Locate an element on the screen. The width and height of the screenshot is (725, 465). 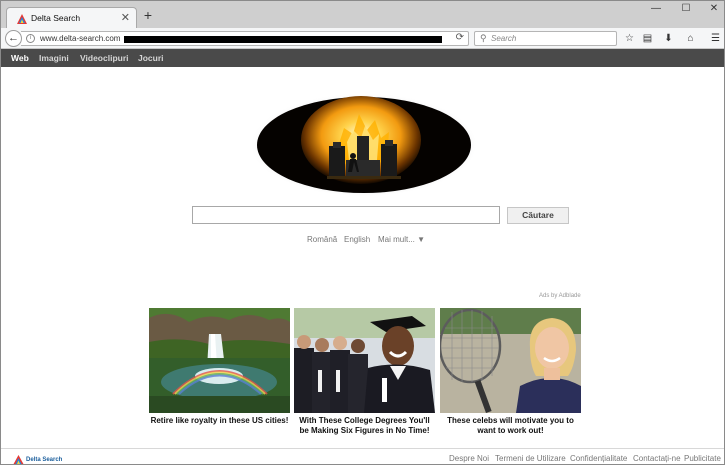
home-icon: ⌂ is located at coordinates (690, 38).